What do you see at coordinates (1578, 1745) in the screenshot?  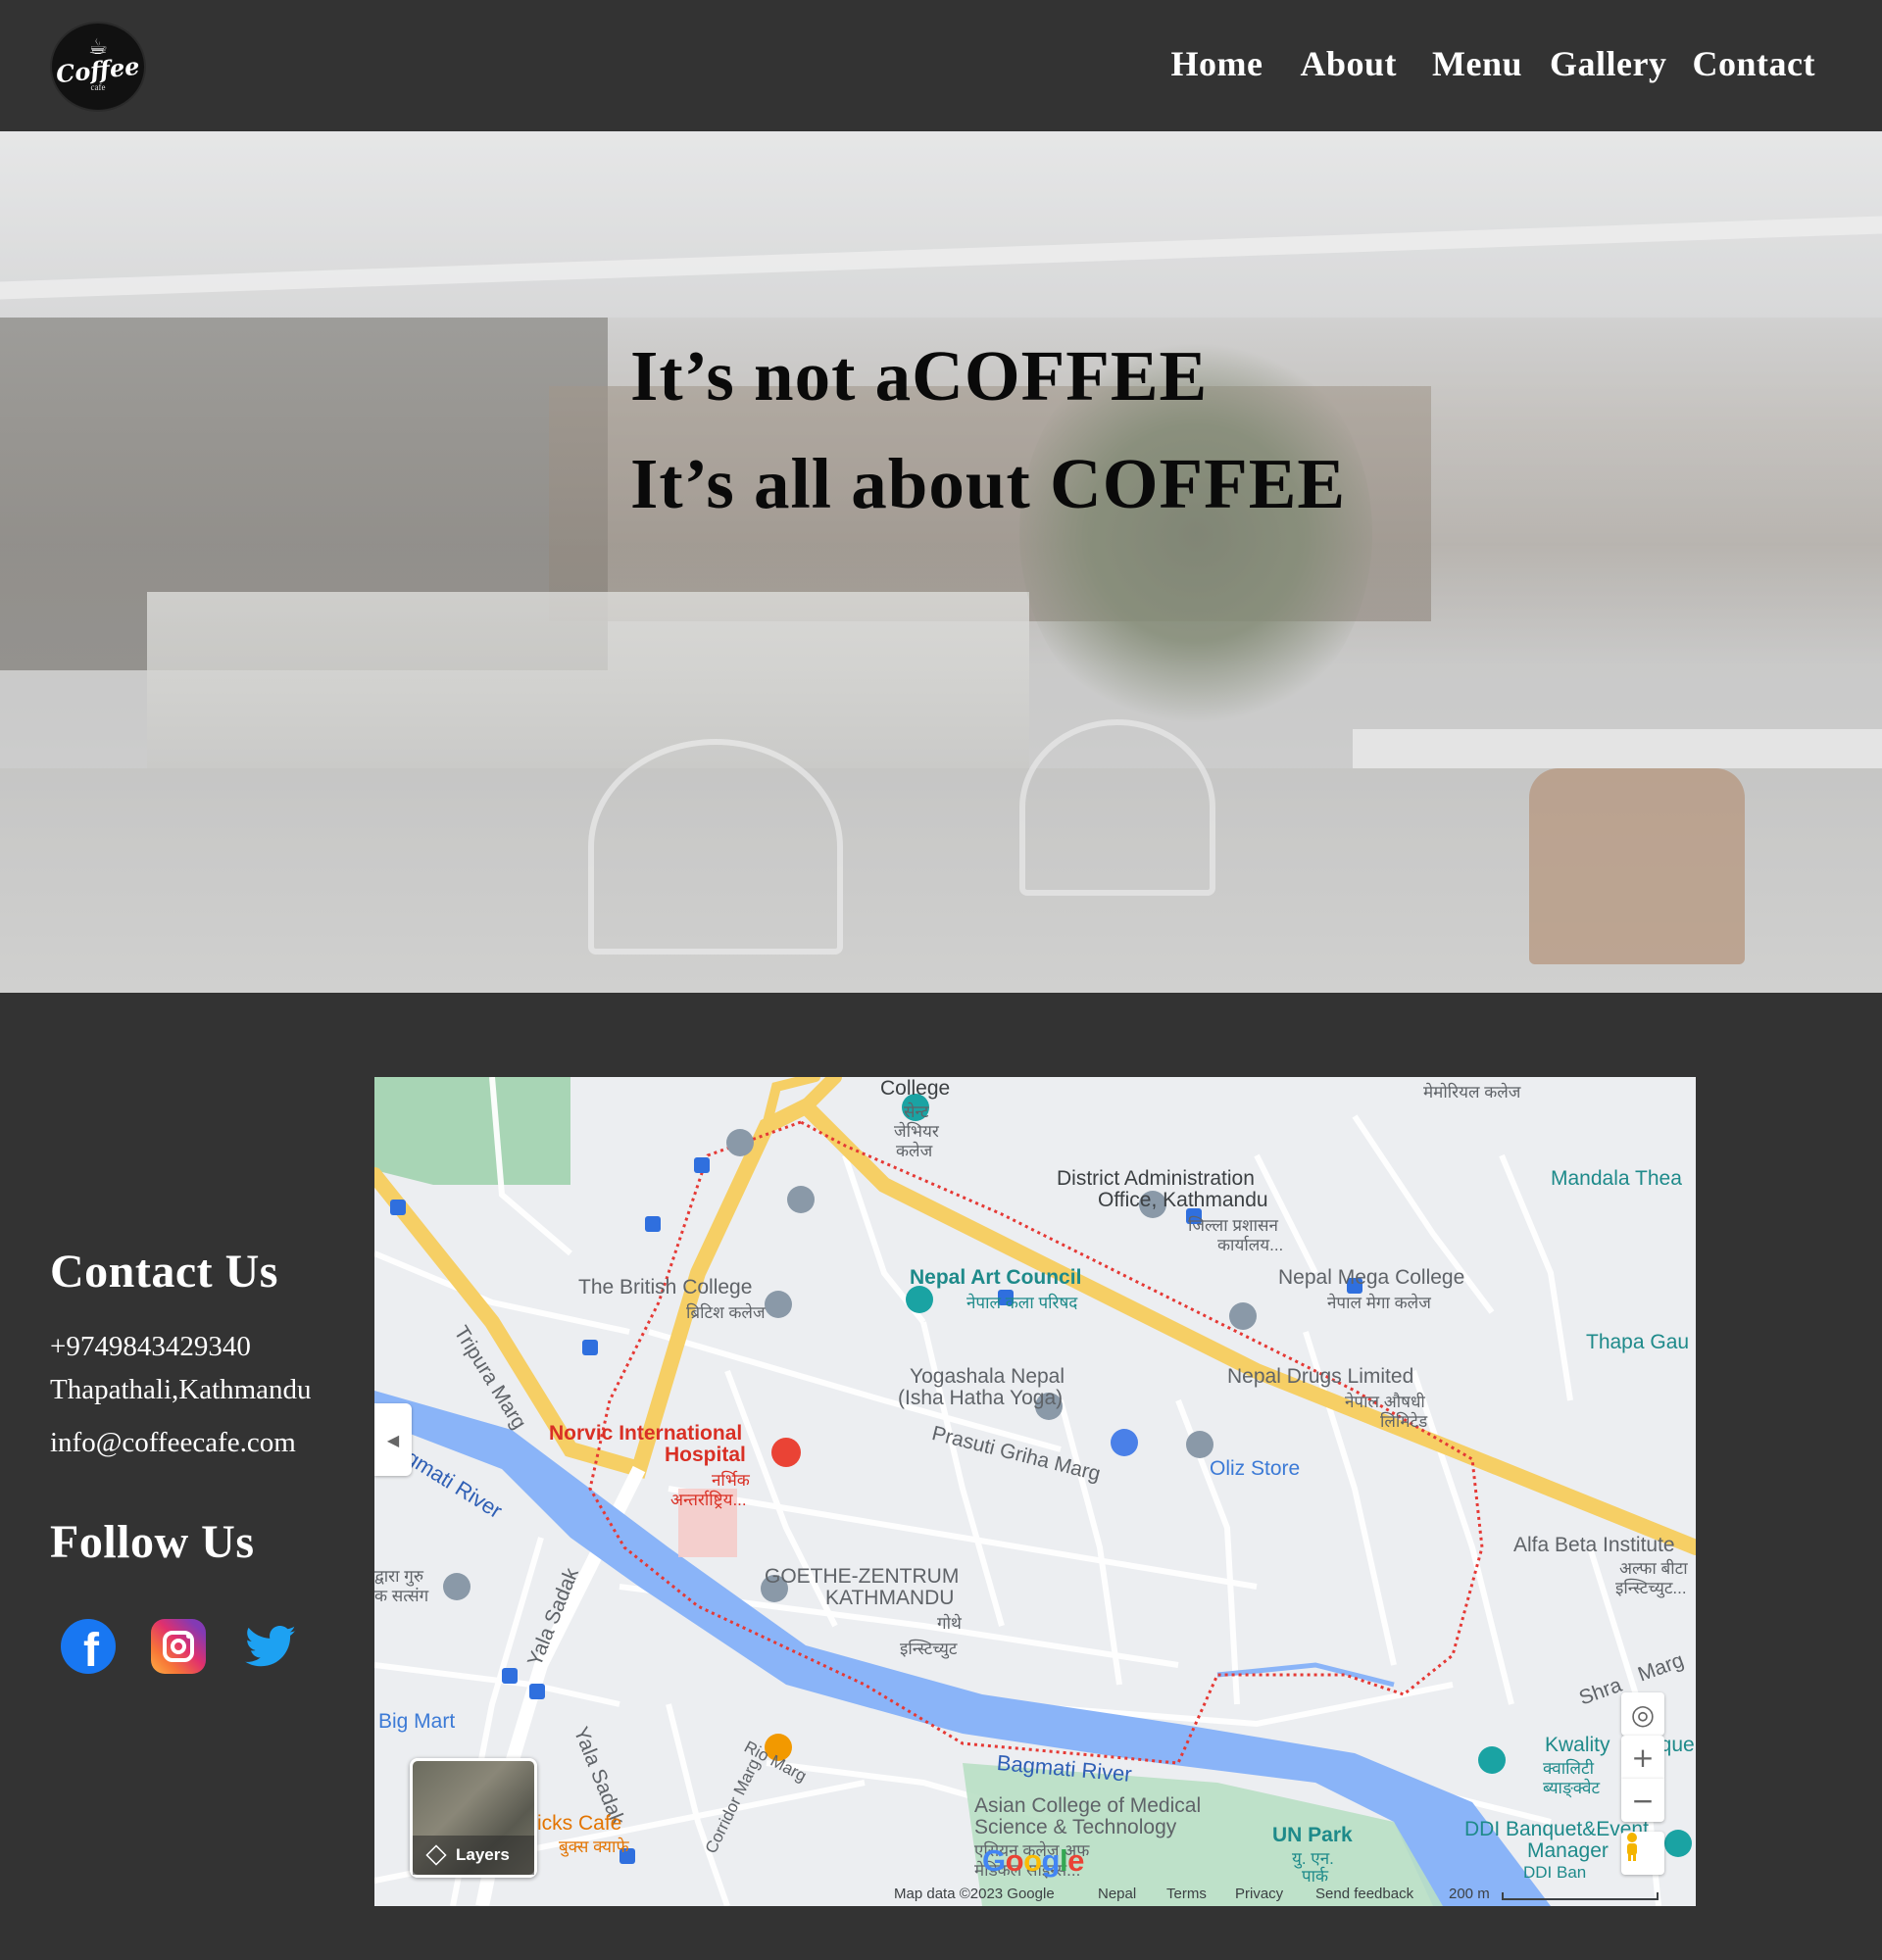 I see `map-label: Kwality` at bounding box center [1578, 1745].